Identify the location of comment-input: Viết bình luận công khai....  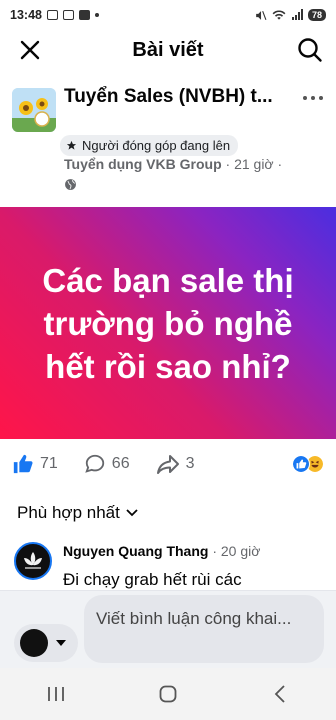
(204, 629).